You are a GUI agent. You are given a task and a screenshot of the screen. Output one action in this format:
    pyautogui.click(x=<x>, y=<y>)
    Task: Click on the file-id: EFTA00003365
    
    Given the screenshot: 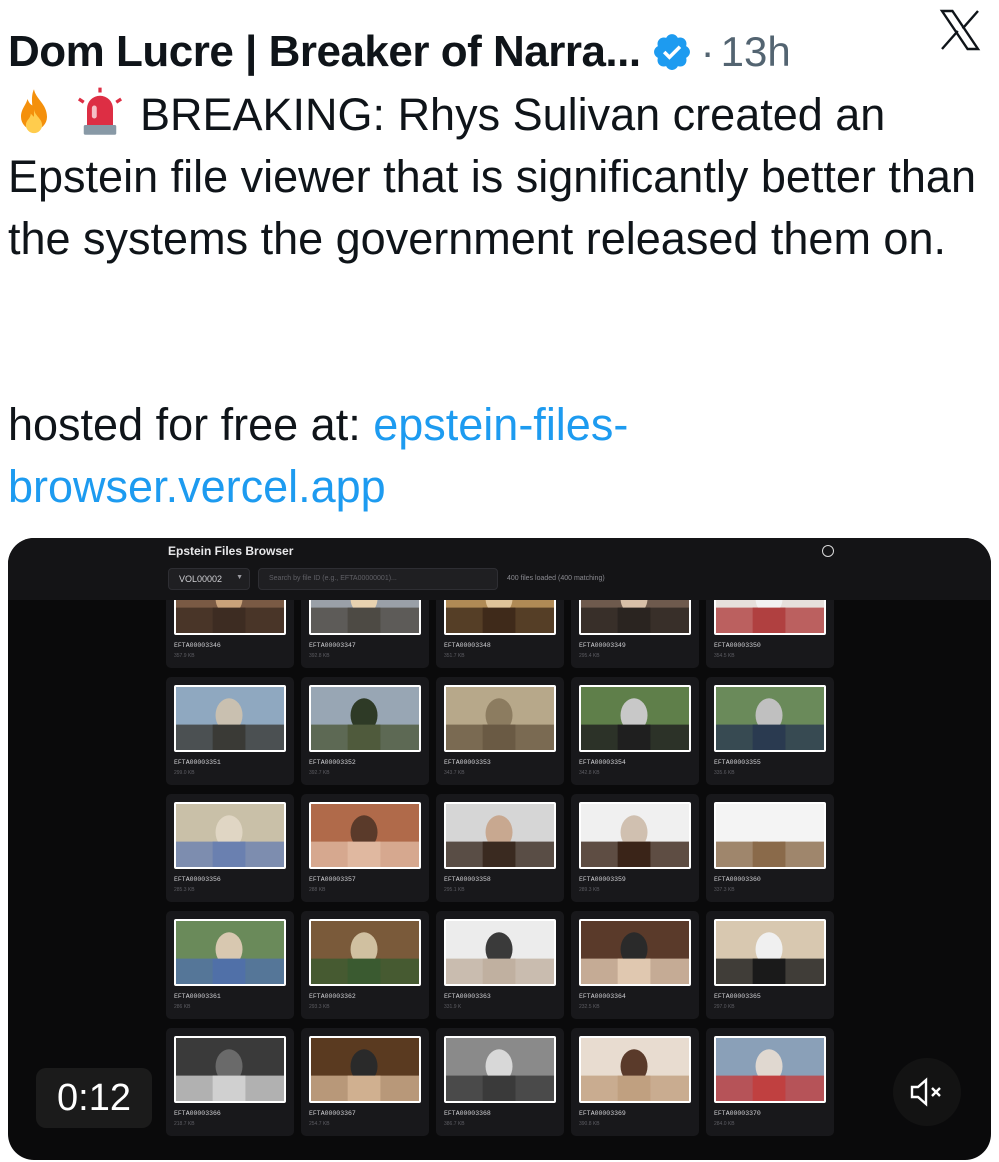 What is the action you would take?
    pyautogui.click(x=737, y=996)
    